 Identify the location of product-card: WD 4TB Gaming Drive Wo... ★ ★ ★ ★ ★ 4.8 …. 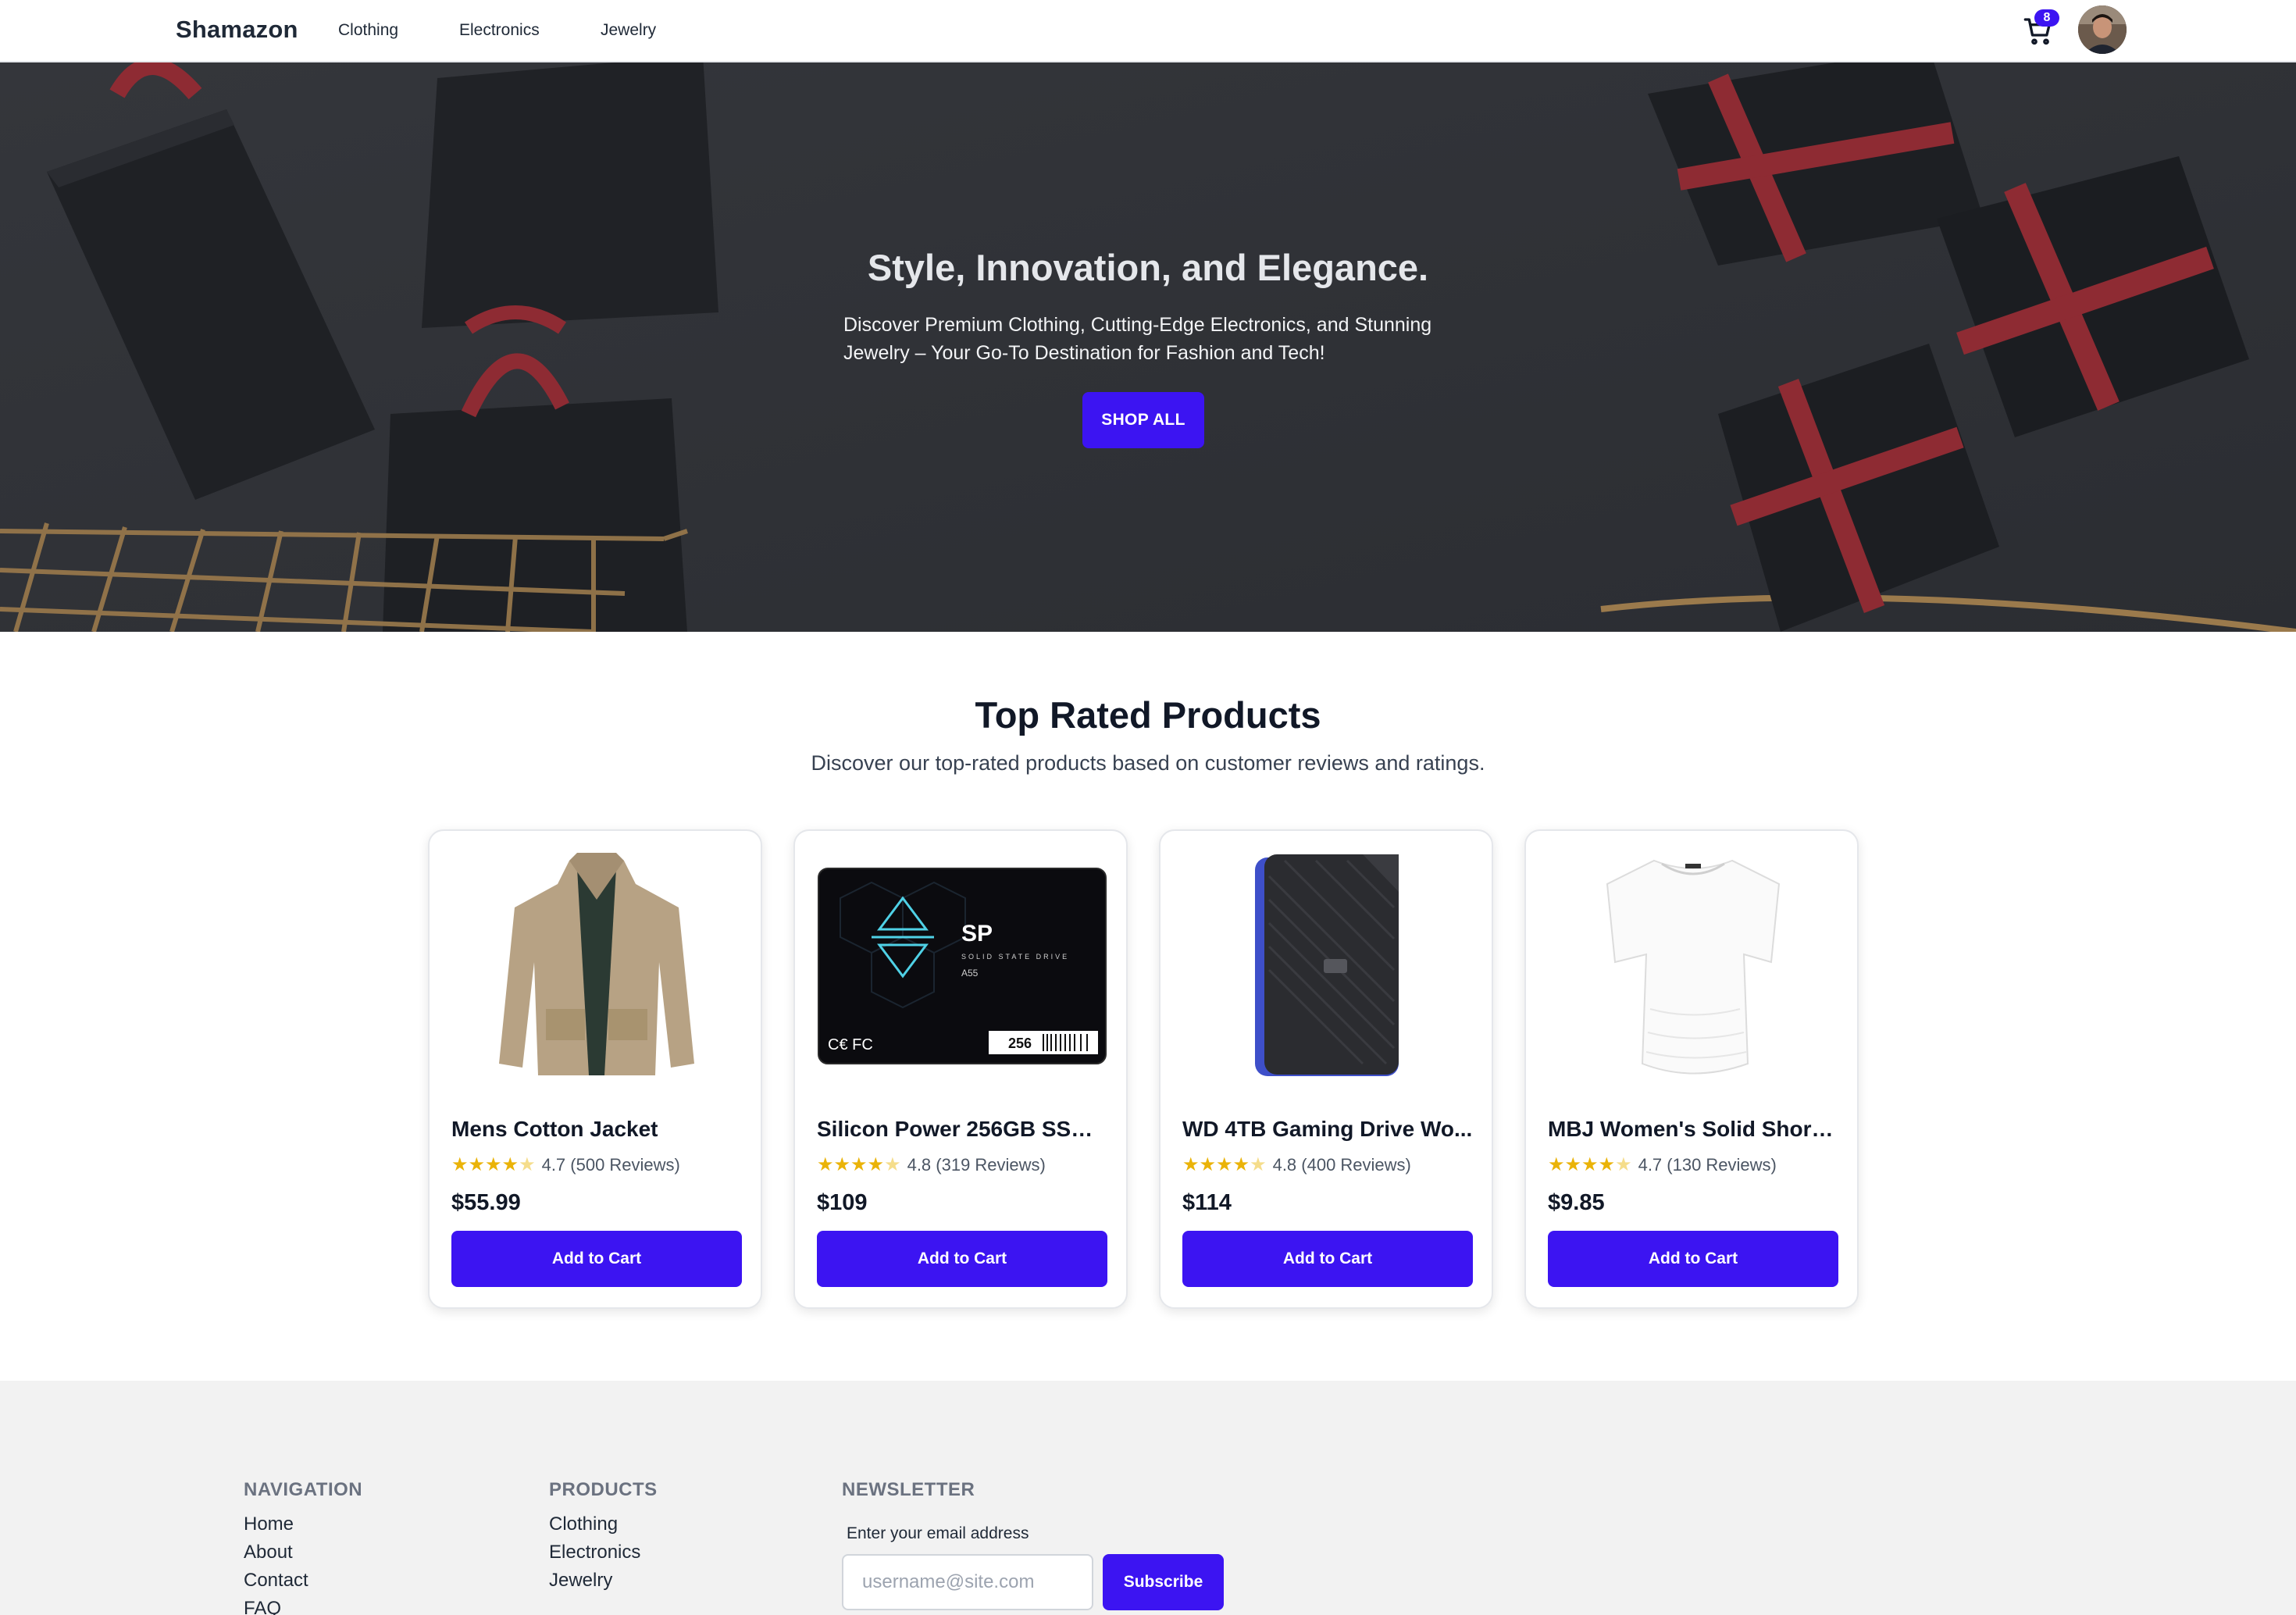
(1326, 1069).